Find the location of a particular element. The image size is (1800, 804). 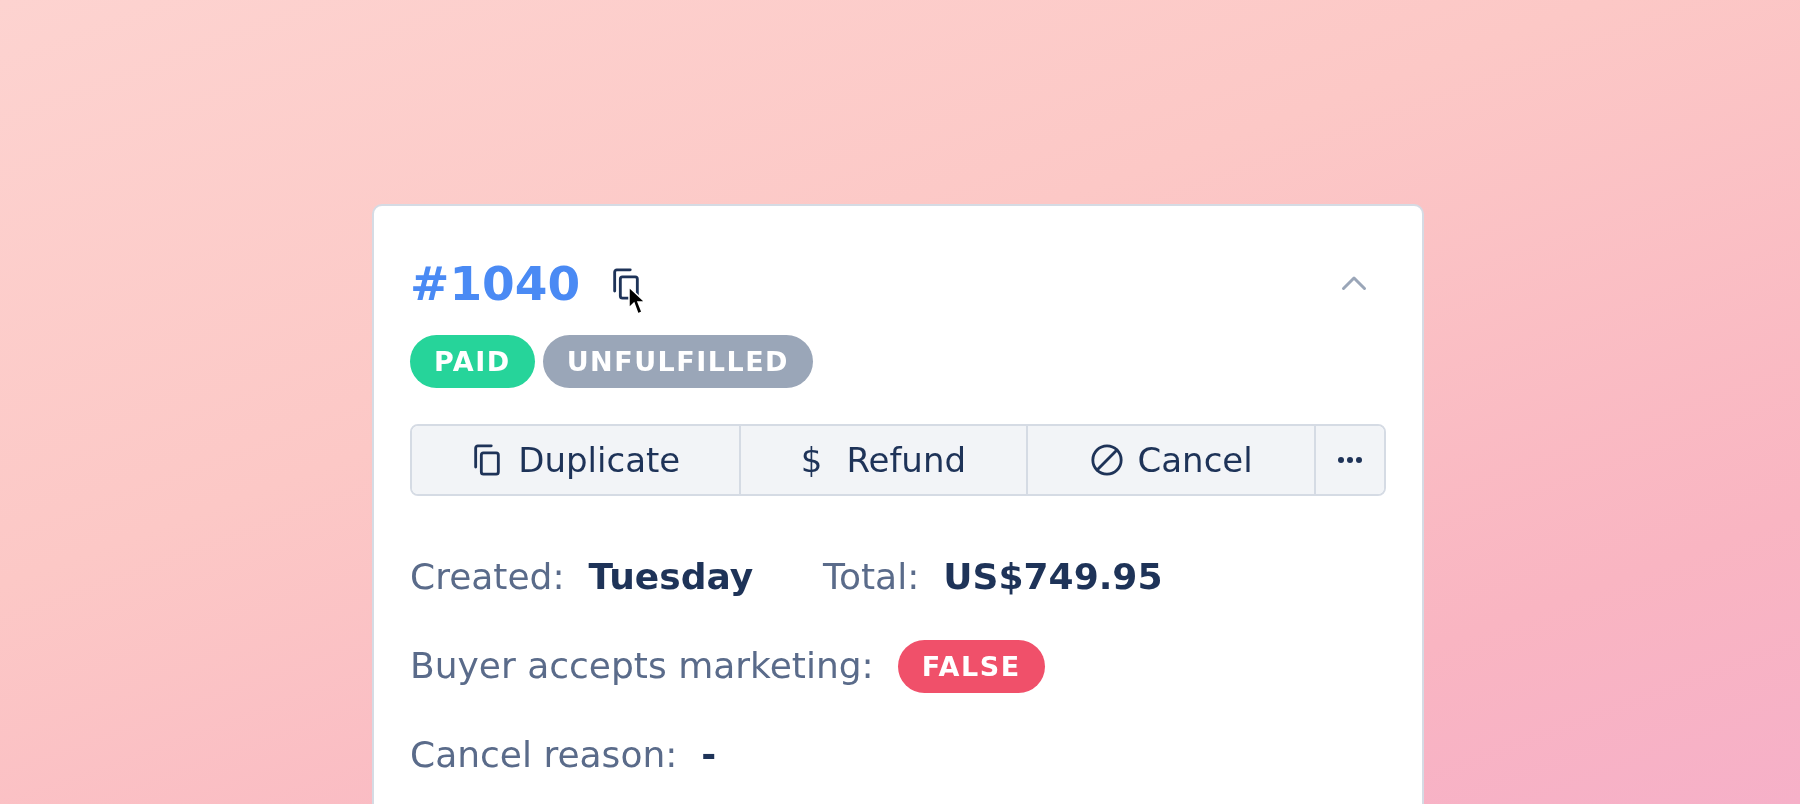

more-button is located at coordinates (1349, 460).